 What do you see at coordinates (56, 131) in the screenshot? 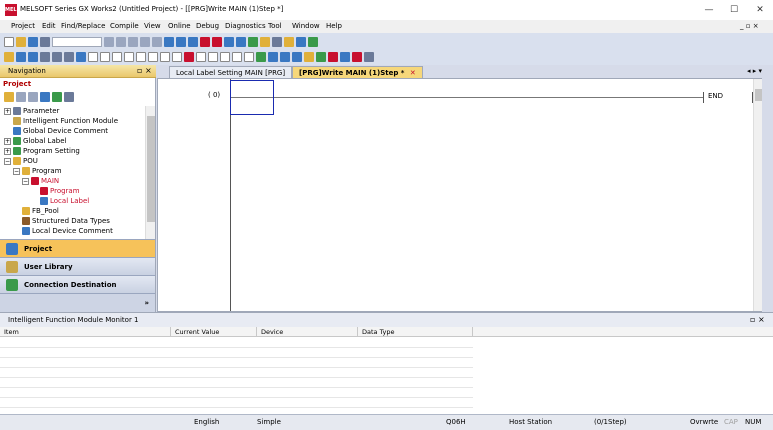
I see `tree-item: Global Device Comment` at bounding box center [56, 131].